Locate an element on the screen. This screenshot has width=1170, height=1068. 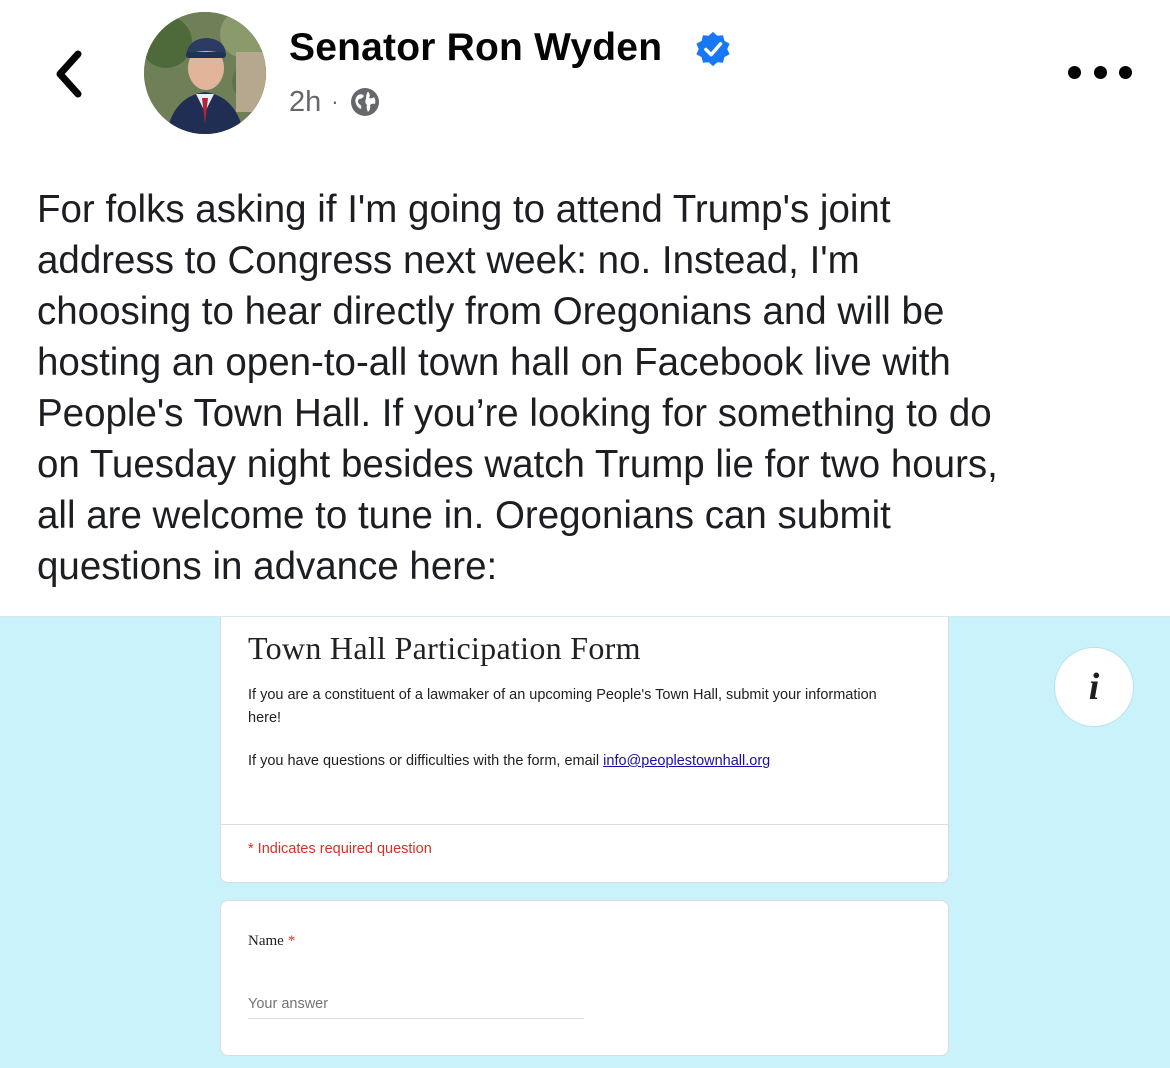
required-note: * Indicates required question is located at coordinates (340, 849).